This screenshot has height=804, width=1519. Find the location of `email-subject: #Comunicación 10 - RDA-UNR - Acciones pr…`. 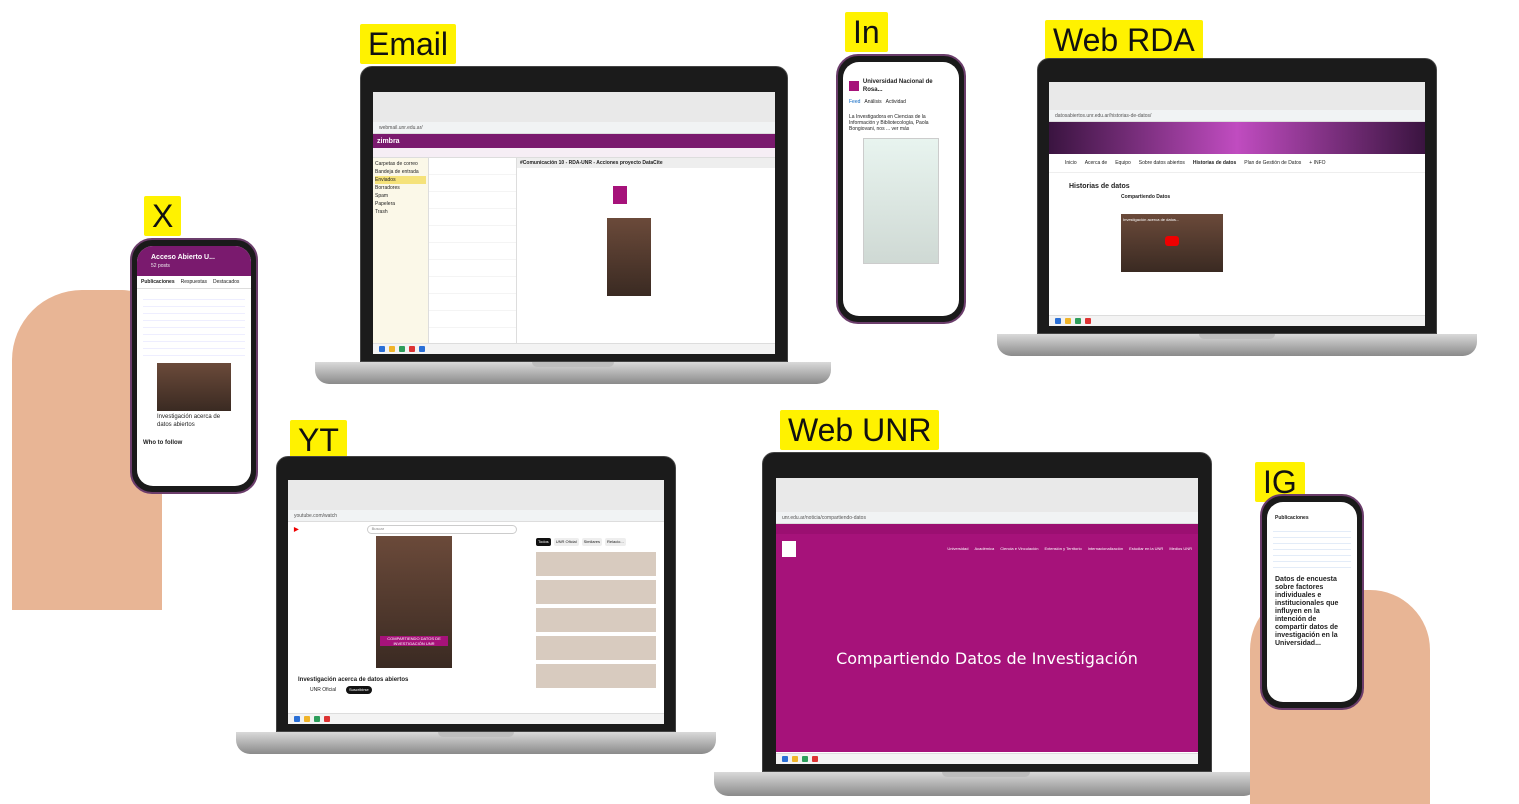

email-subject: #Comunicación 10 - RDA-UNR - Acciones pr… is located at coordinates (646, 163).